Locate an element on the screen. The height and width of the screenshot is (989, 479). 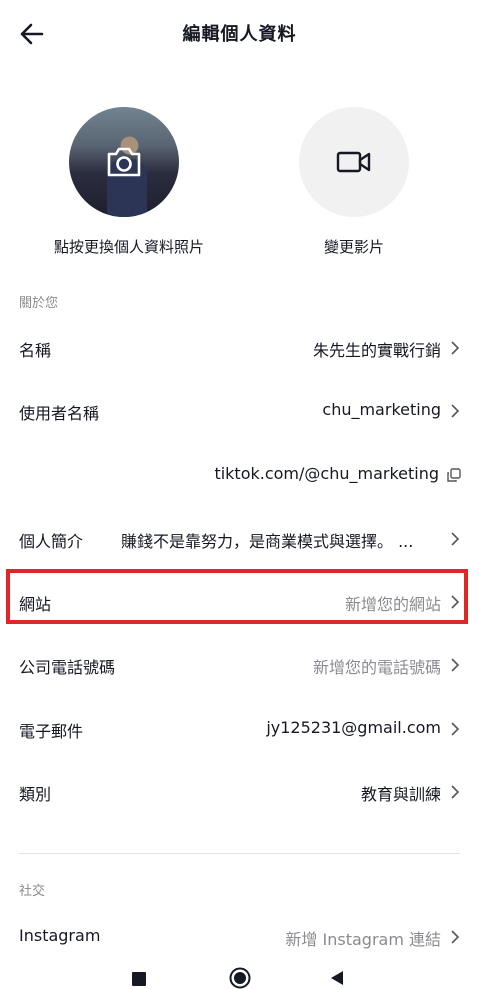
section-divider is located at coordinates (239, 853).